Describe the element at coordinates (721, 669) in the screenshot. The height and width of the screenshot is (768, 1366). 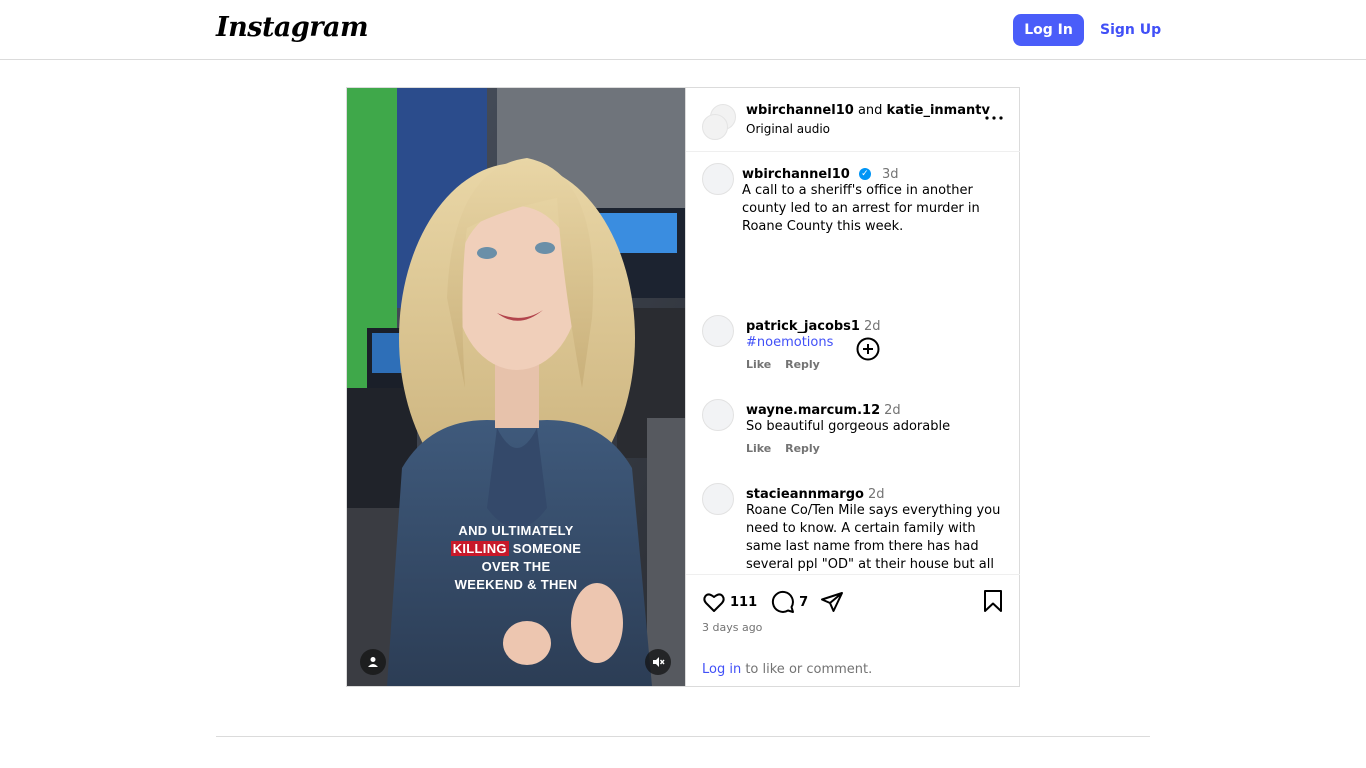
I see `log-in-link: Log in` at that location.